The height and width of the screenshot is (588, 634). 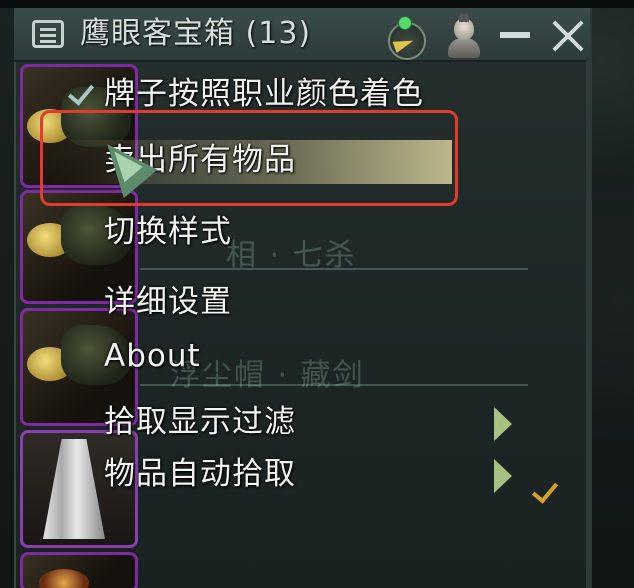 I want to click on window-title: 鹰眼客宝箱 (13), so click(x=196, y=33).